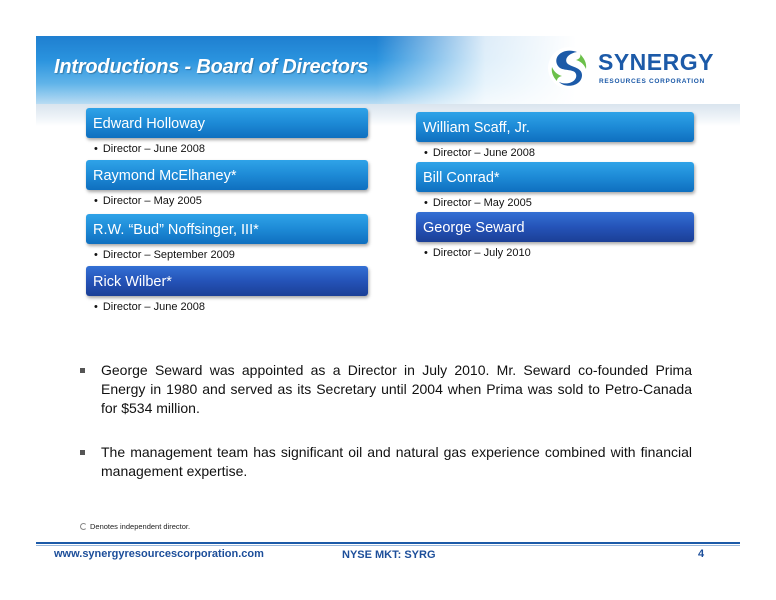 The image size is (776, 600). What do you see at coordinates (164, 255) in the screenshot?
I see `director-since: • Director – September 2009` at bounding box center [164, 255].